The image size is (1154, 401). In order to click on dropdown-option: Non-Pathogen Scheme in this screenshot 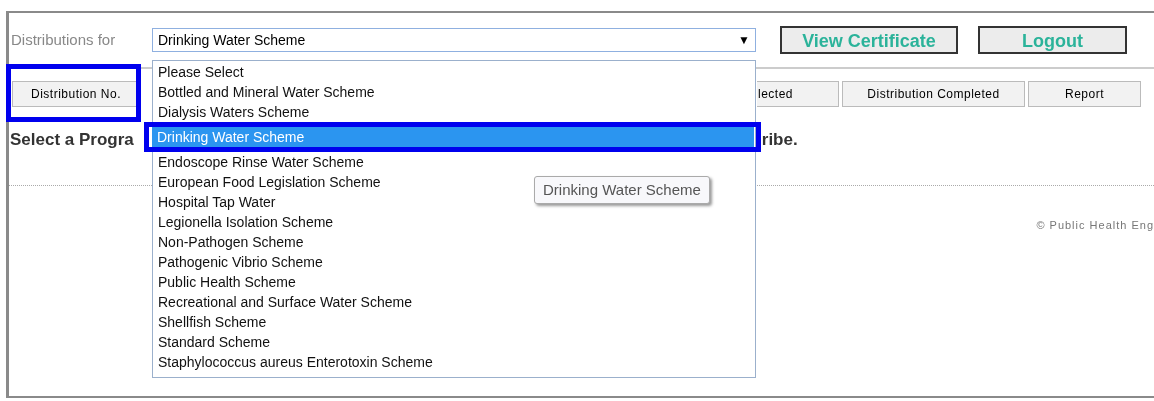, I will do `click(231, 242)`.